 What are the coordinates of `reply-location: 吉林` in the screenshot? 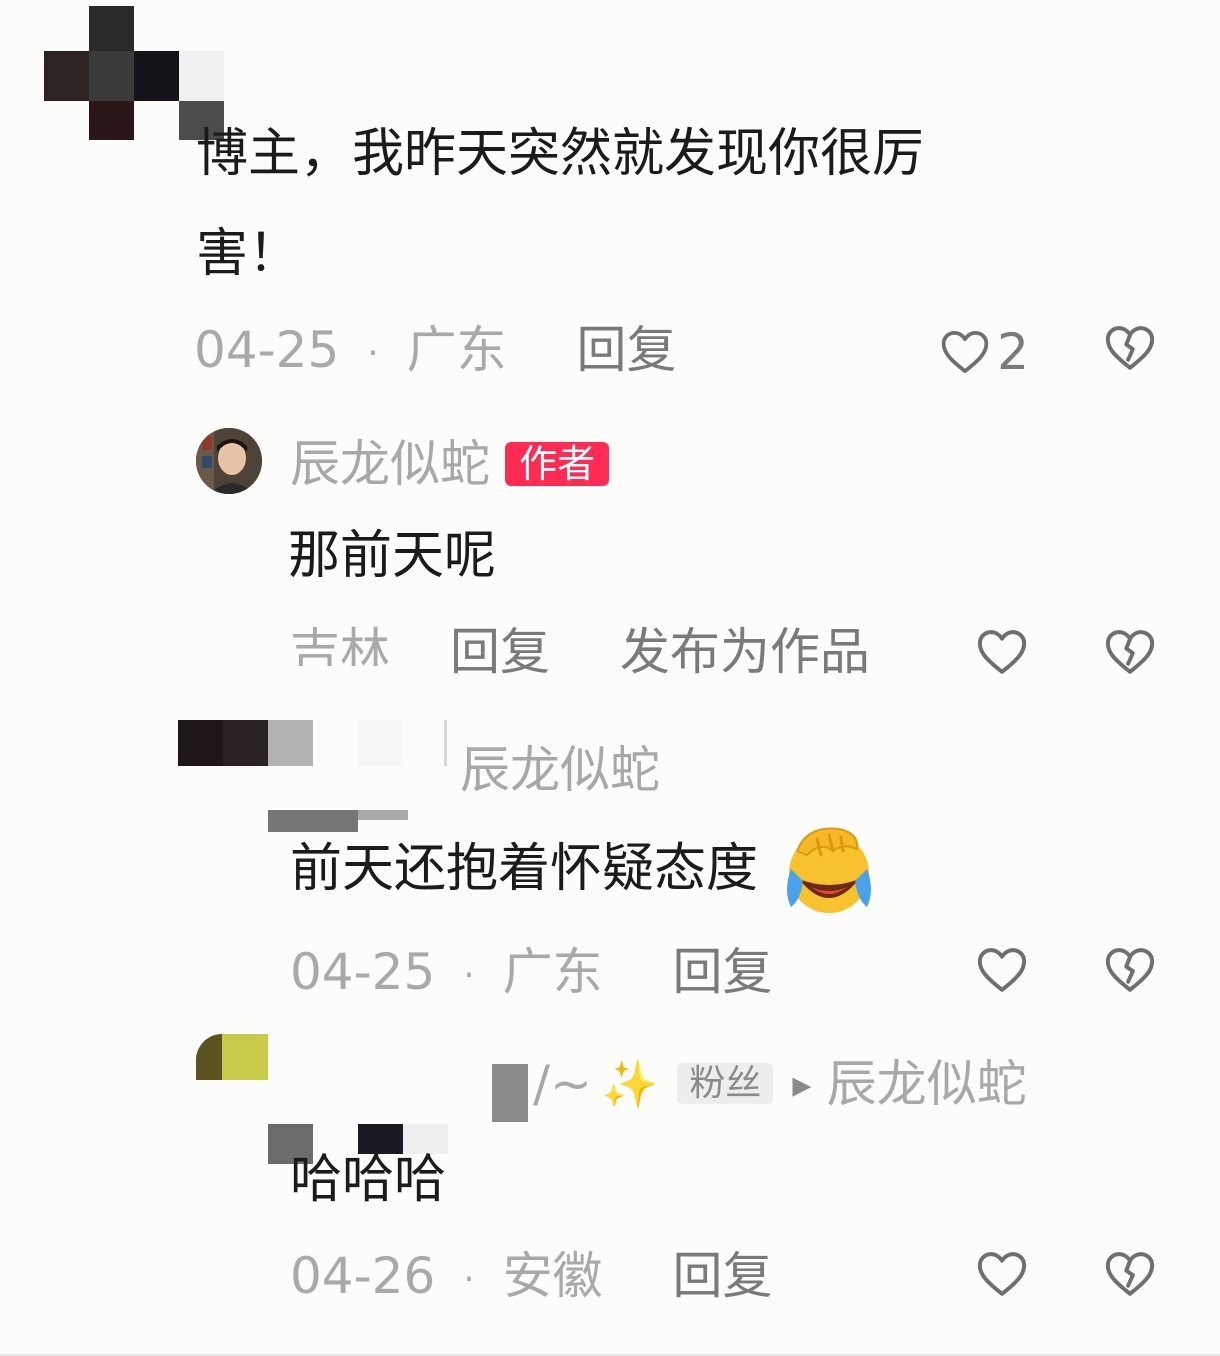 It's located at (340, 644).